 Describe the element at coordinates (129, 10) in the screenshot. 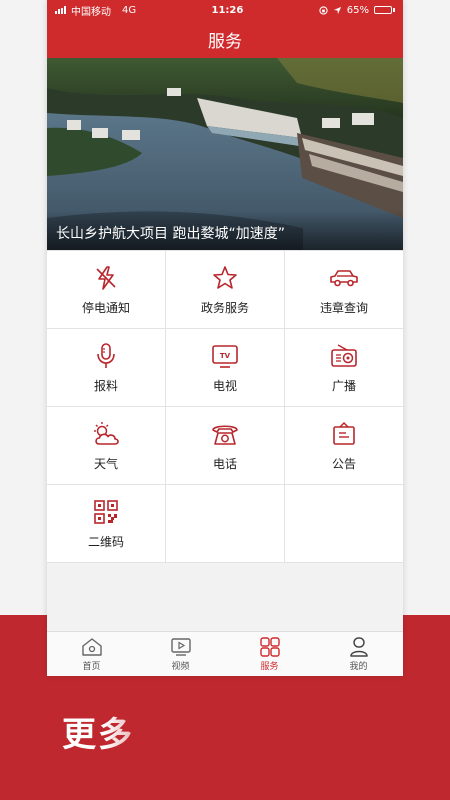

I see `network-type: 4G` at that location.